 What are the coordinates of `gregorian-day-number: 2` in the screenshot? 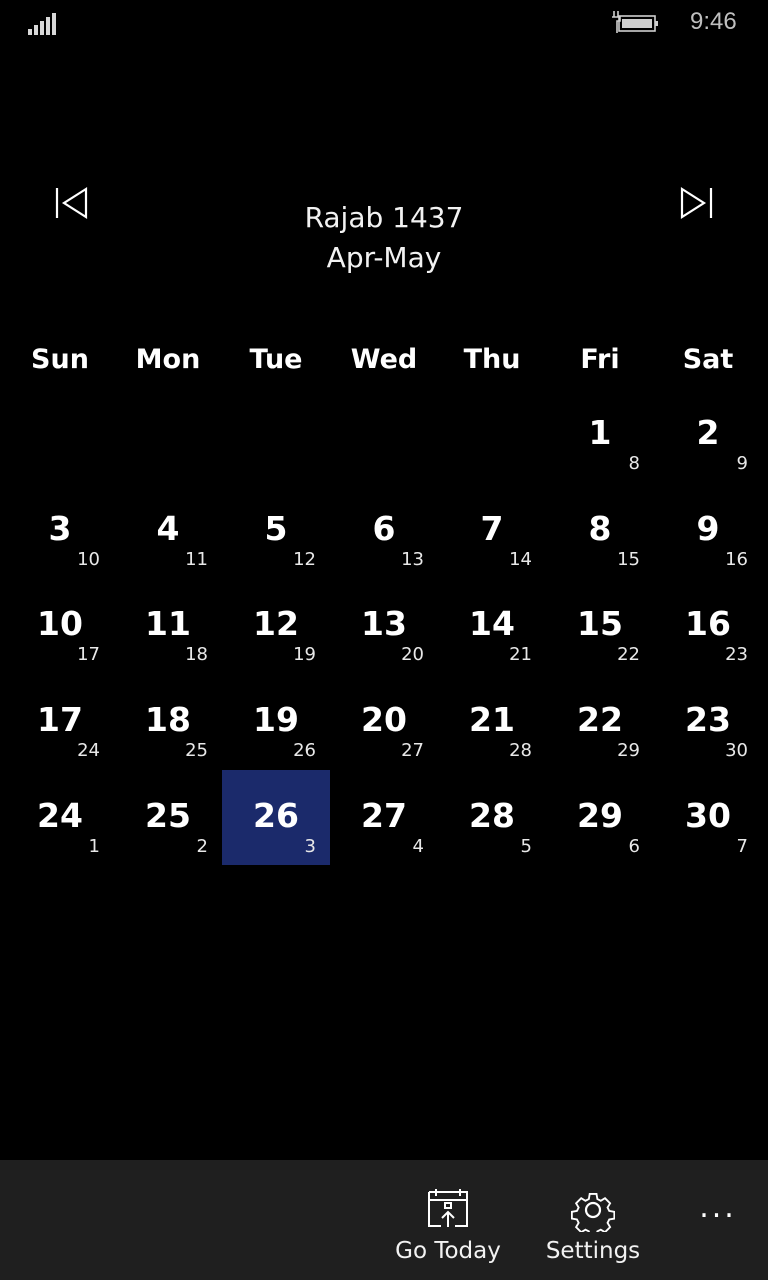 It's located at (708, 432).